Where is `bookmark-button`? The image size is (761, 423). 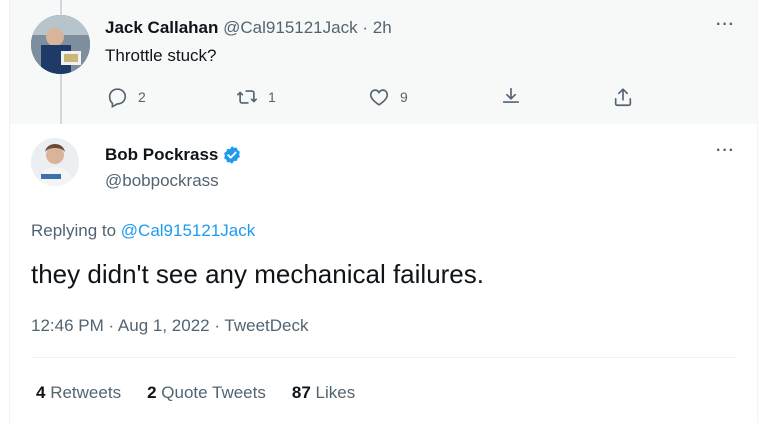
bookmark-button is located at coordinates (511, 97).